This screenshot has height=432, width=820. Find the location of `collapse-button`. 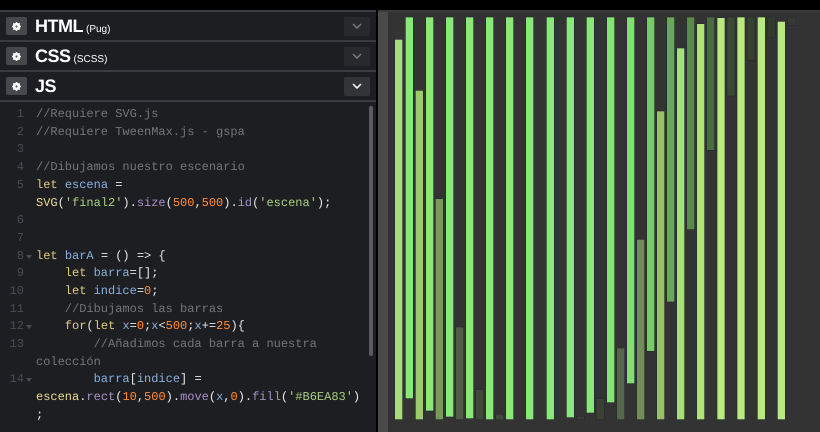

collapse-button is located at coordinates (357, 86).